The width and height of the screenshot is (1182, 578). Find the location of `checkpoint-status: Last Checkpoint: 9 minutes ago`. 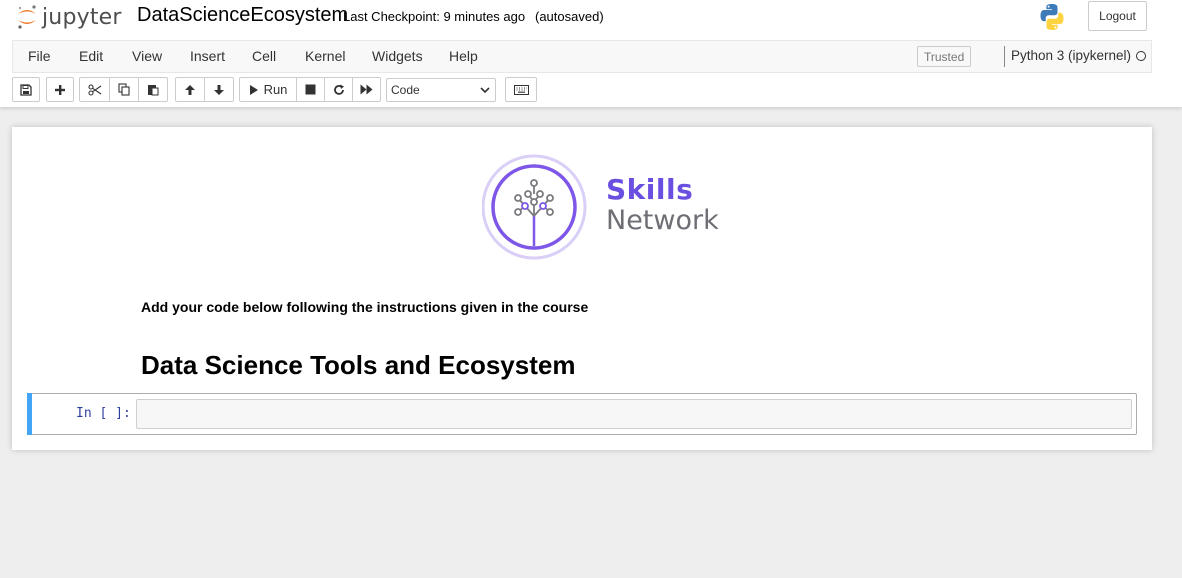

checkpoint-status: Last Checkpoint: 9 minutes ago is located at coordinates (434, 16).